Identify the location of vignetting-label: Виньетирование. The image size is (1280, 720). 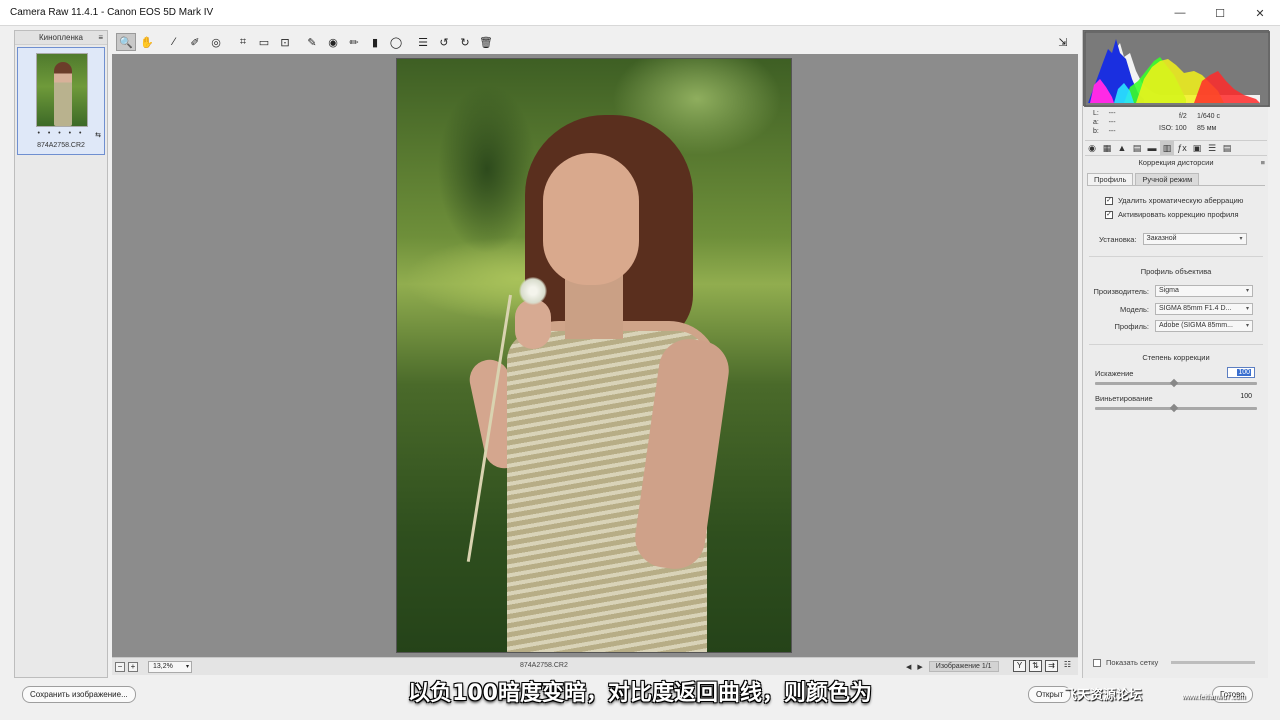
(1124, 398).